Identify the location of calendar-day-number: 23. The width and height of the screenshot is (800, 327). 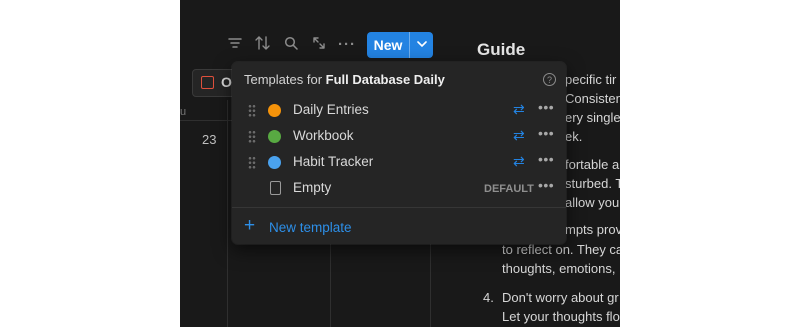
(209, 139).